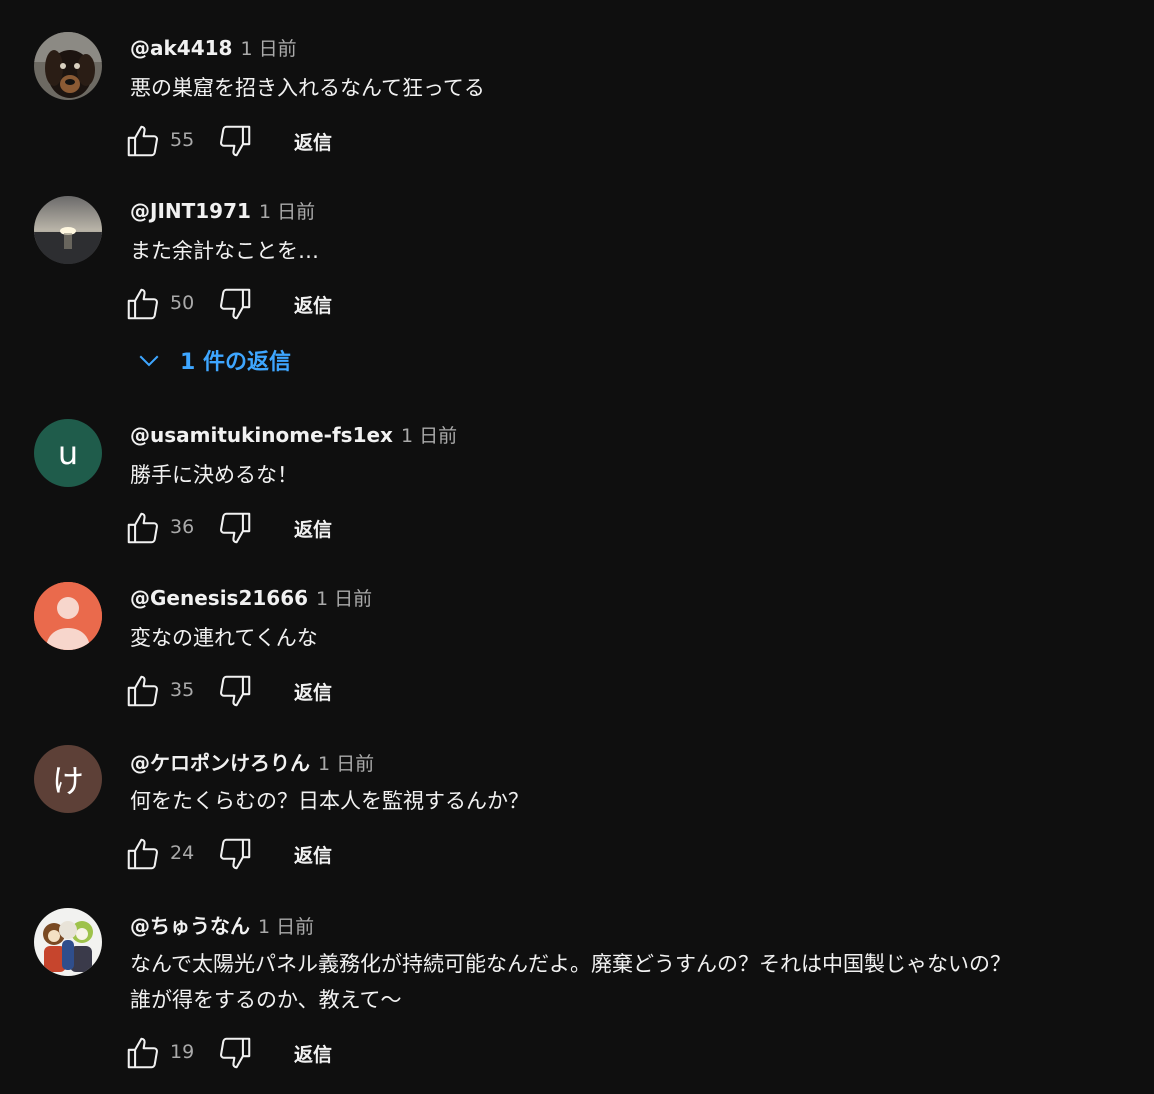  I want to click on like-count: 36, so click(182, 527).